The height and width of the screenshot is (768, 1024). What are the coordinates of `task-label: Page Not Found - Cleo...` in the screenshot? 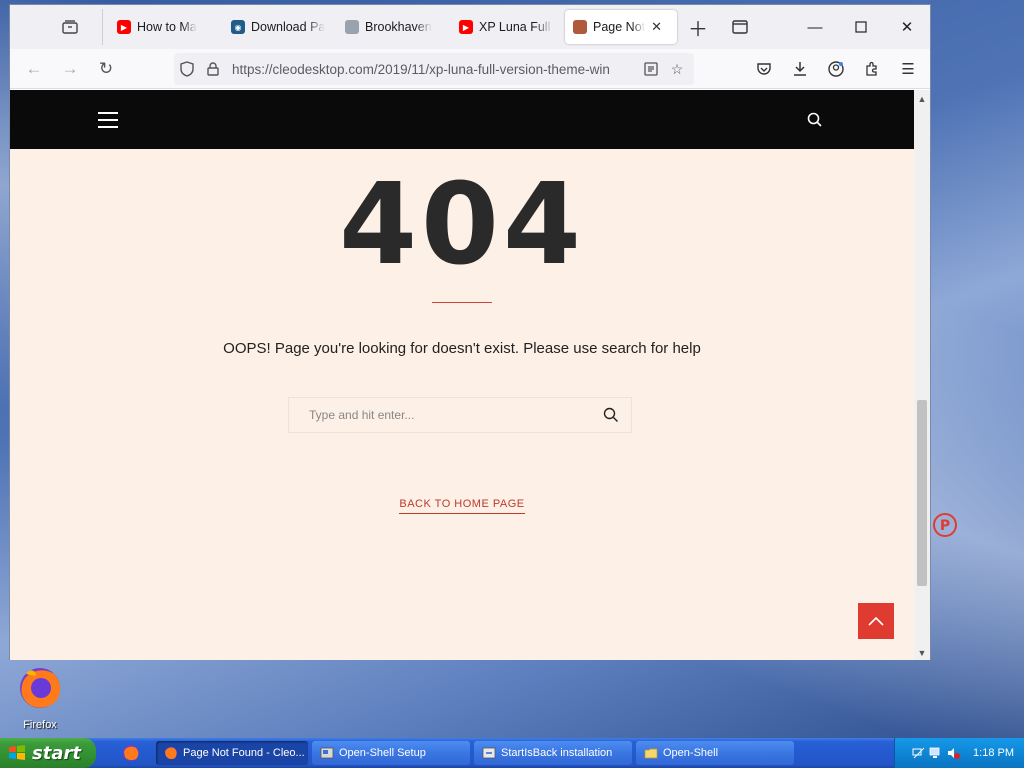 It's located at (244, 753).